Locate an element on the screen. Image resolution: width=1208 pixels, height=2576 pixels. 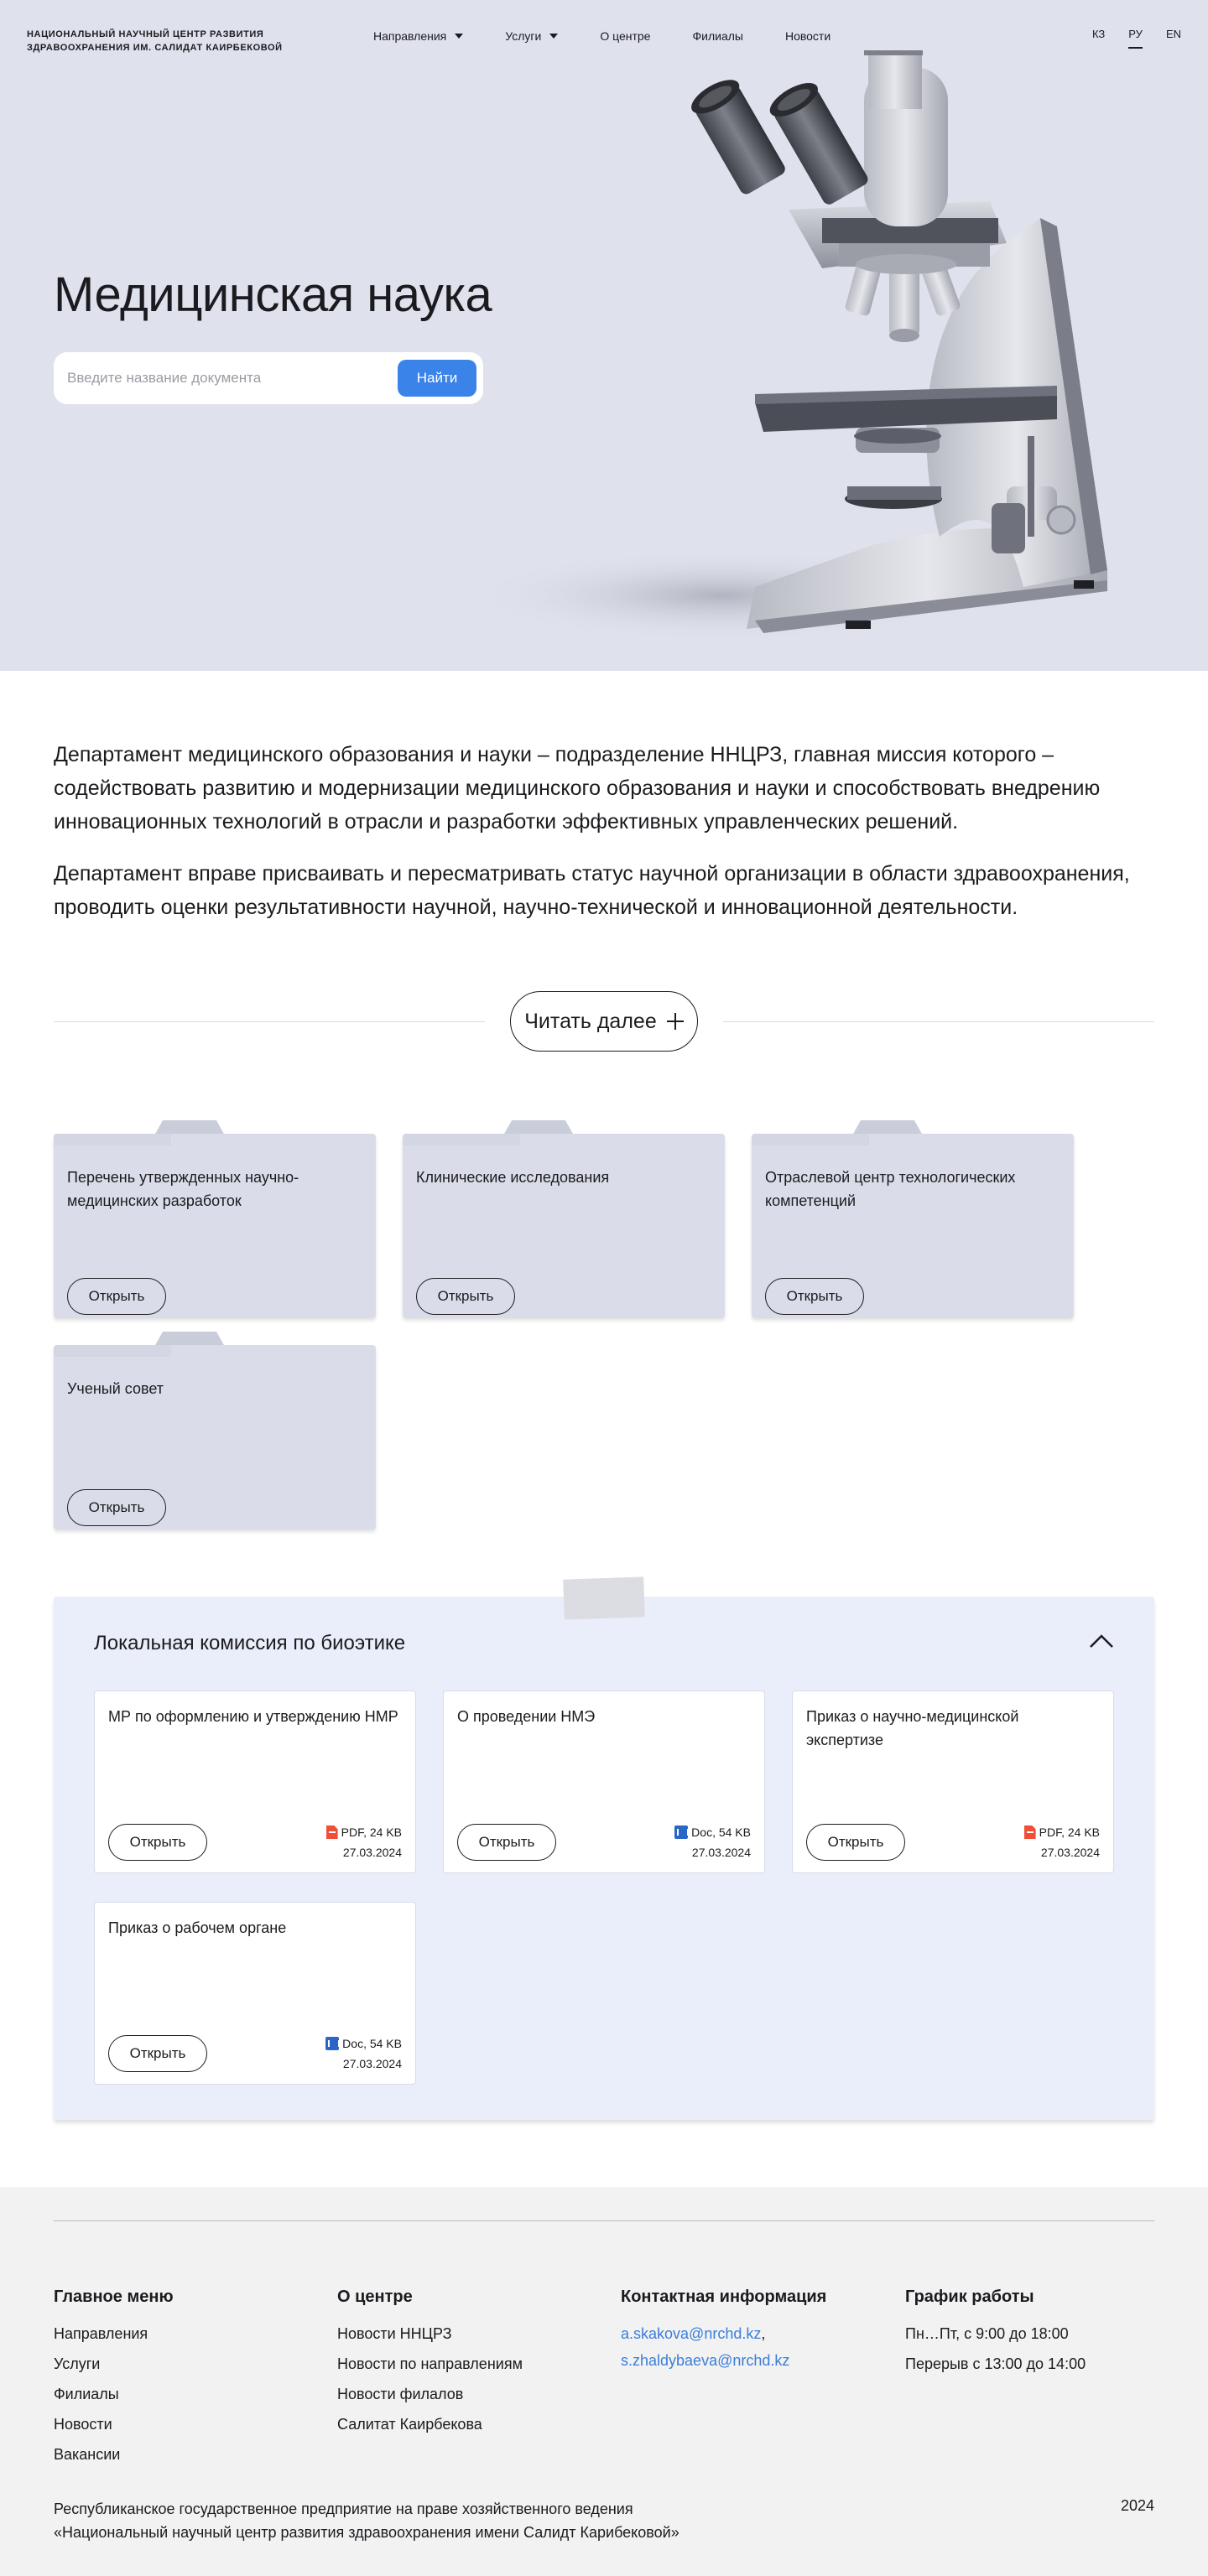
lang-en: EN is located at coordinates (1173, 38).